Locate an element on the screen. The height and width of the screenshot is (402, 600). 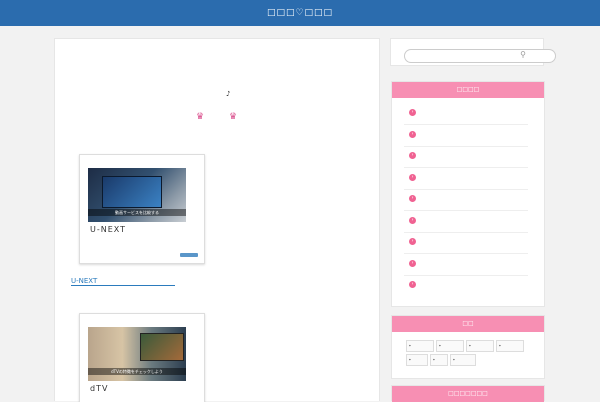
site-header: □□□♡□□□ is located at coordinates (300, 13).